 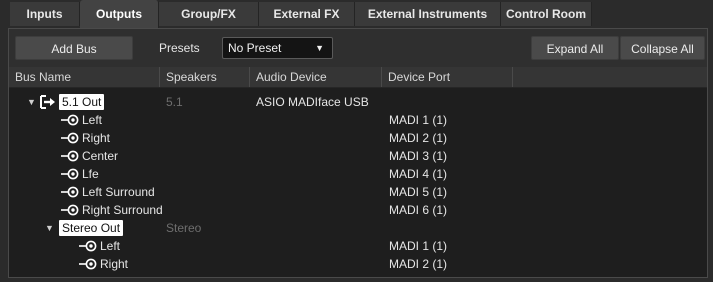 What do you see at coordinates (312, 102) in the screenshot?
I see `audio-device: ASIO MADIface USB` at bounding box center [312, 102].